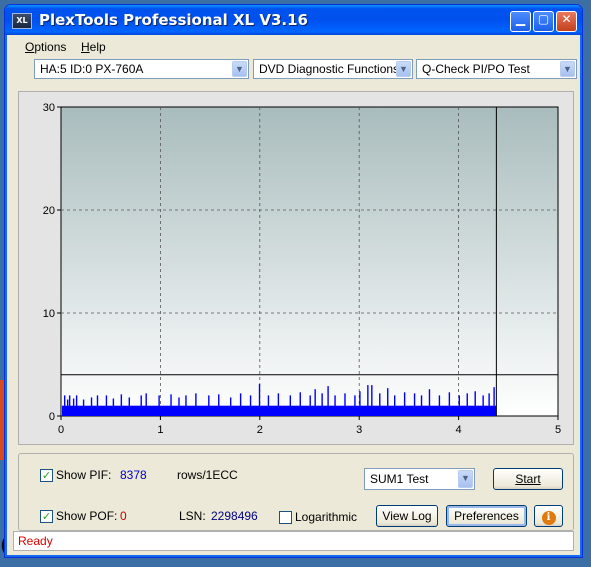  I want to click on test-select-value: Q-Check PI/PO Test, so click(476, 69).